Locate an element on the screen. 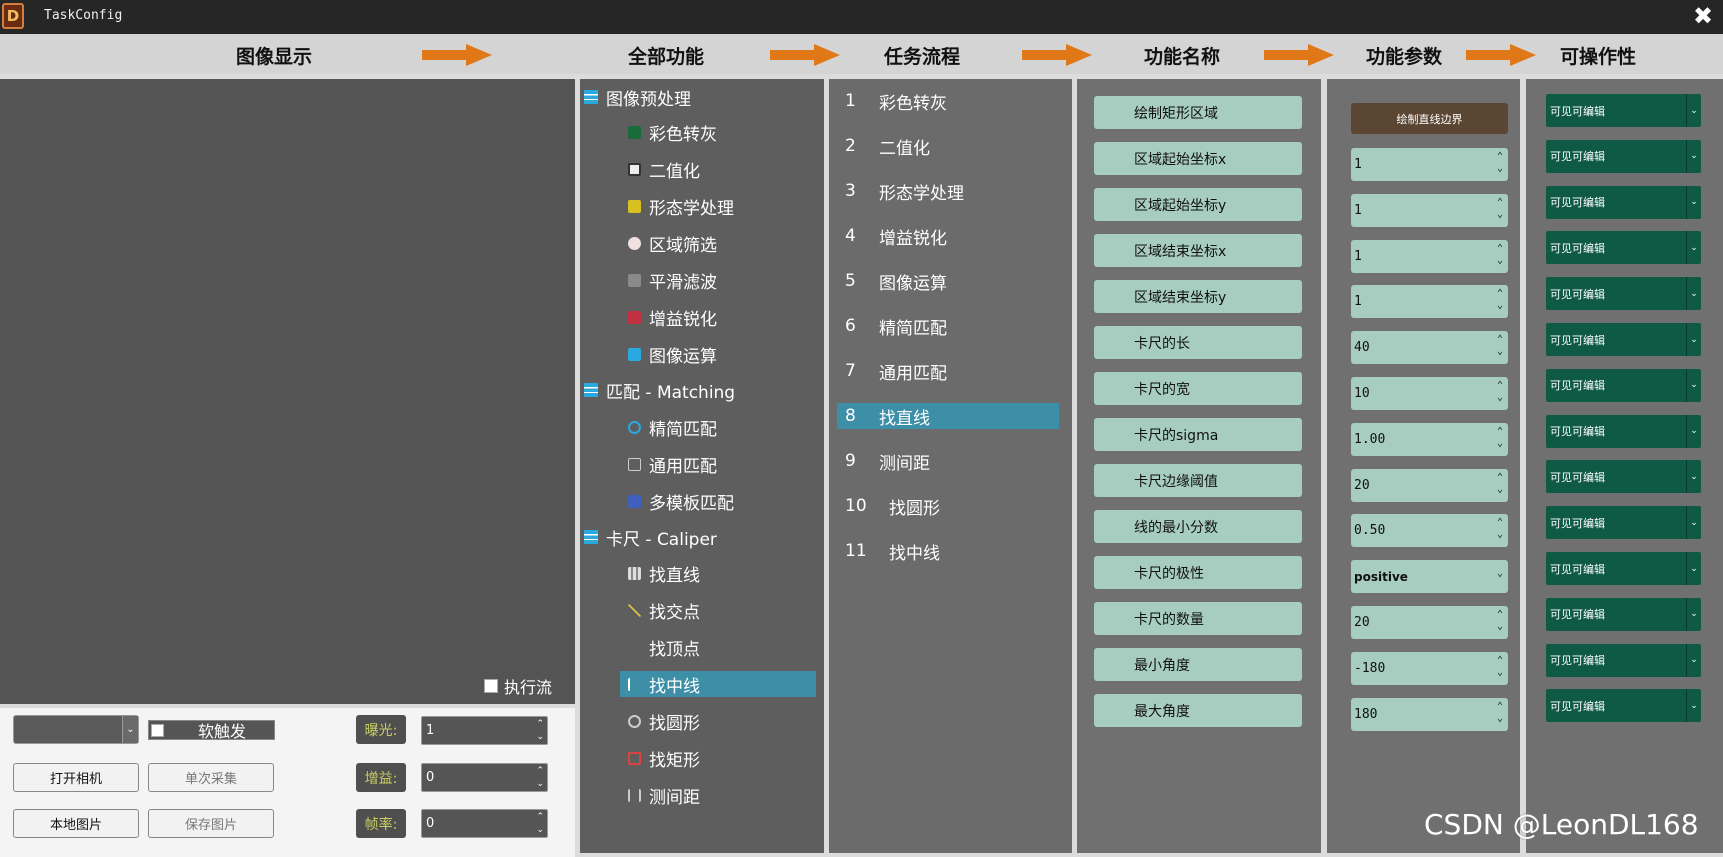 This screenshot has width=1723, height=857. soft-trigger-toggle: 软触发 is located at coordinates (211, 730).